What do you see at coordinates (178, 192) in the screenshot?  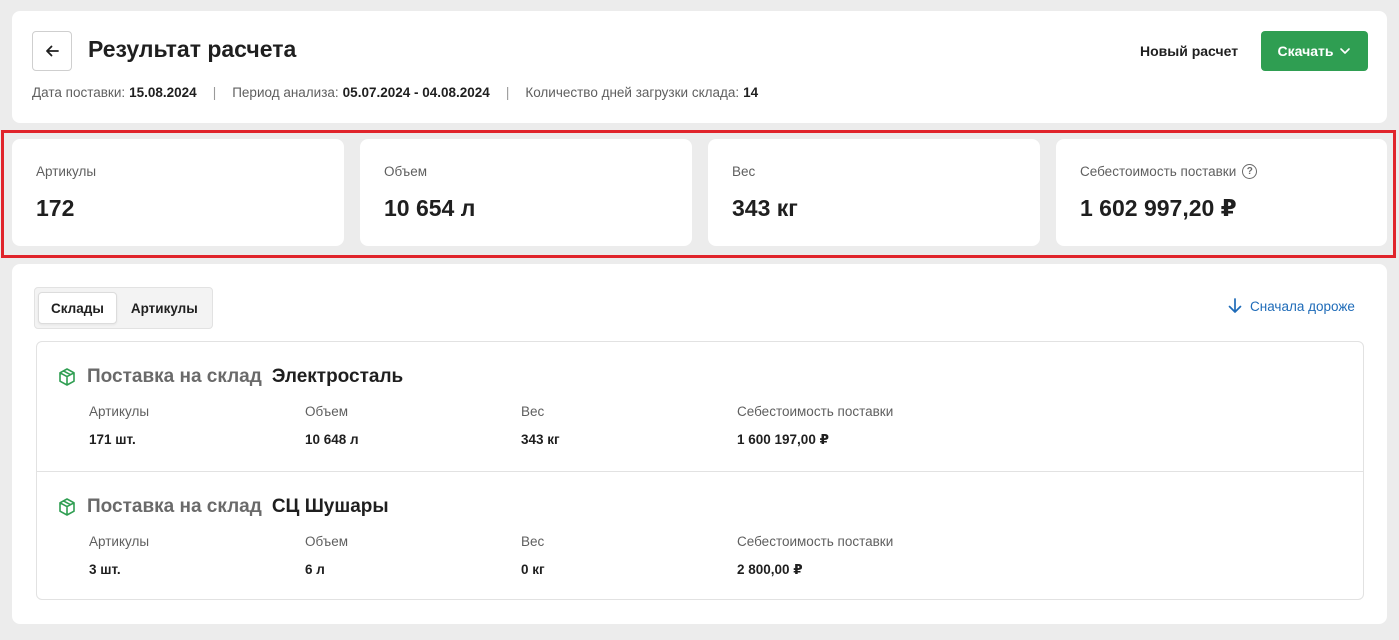 I see `stat-card-articles: Артикулы 172` at bounding box center [178, 192].